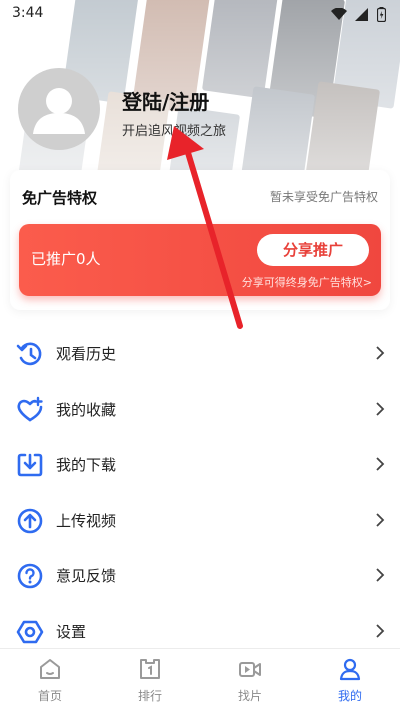 The width and height of the screenshot is (400, 711). Describe the element at coordinates (339, 14) in the screenshot. I see `wifi-icon` at that location.